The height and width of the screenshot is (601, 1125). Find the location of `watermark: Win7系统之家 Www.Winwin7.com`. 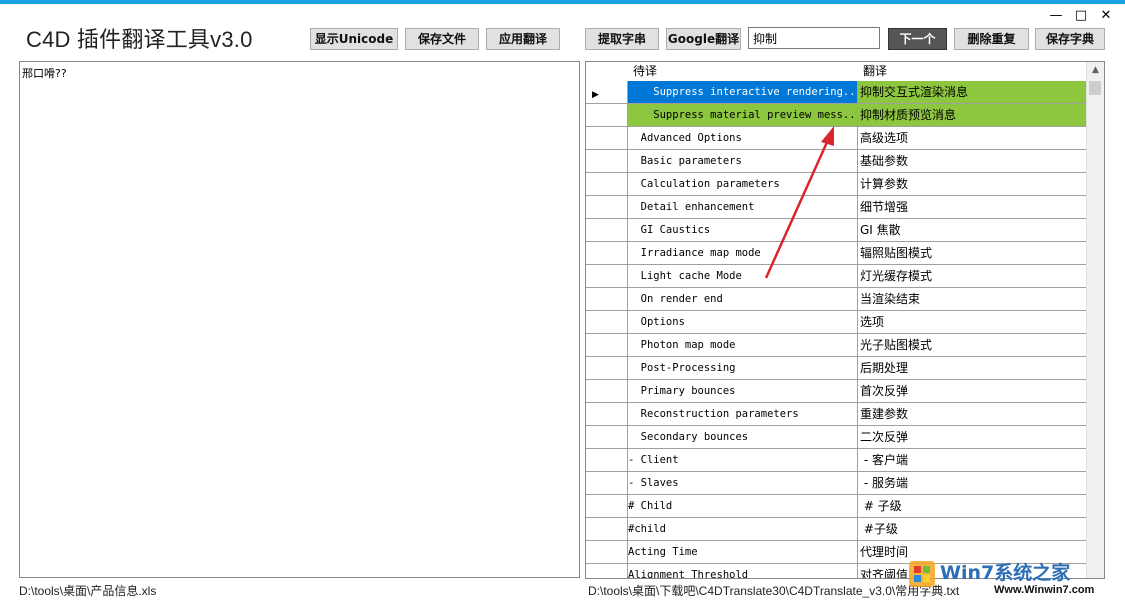

watermark: Win7系统之家 Www.Winwin7.com is located at coordinates (1013, 572).